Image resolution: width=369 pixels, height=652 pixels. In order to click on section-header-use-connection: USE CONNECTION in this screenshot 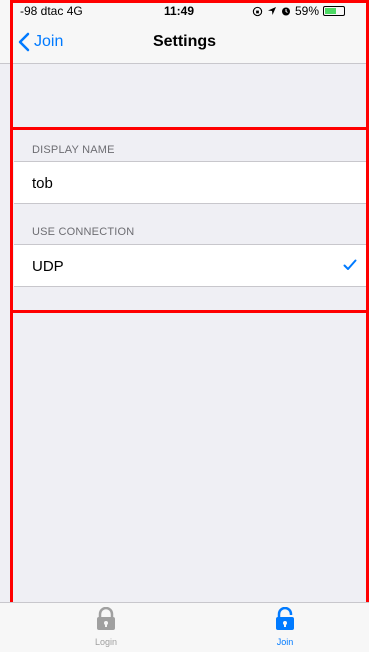, I will do `click(83, 232)`.